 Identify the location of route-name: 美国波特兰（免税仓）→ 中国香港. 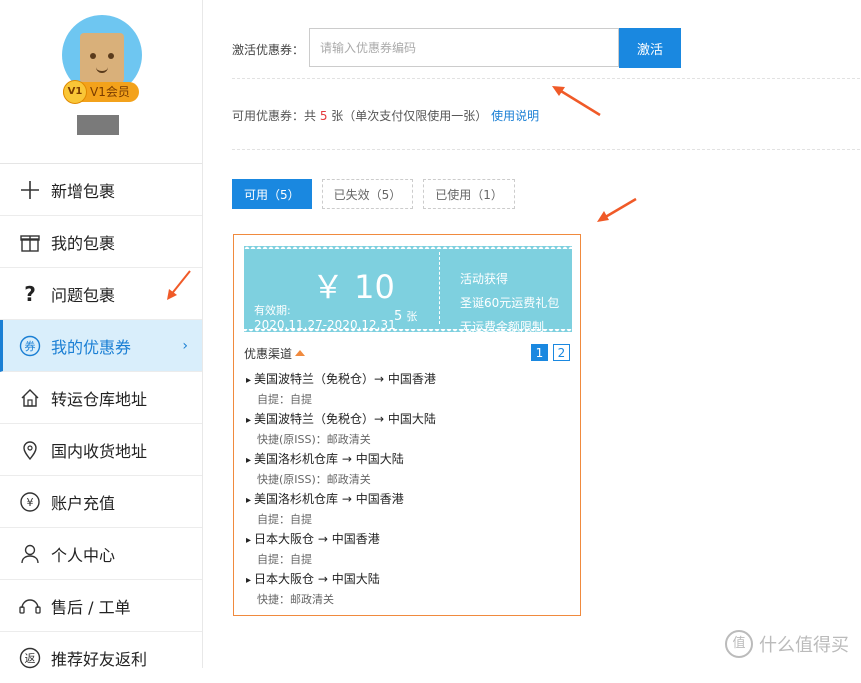
(406, 380).